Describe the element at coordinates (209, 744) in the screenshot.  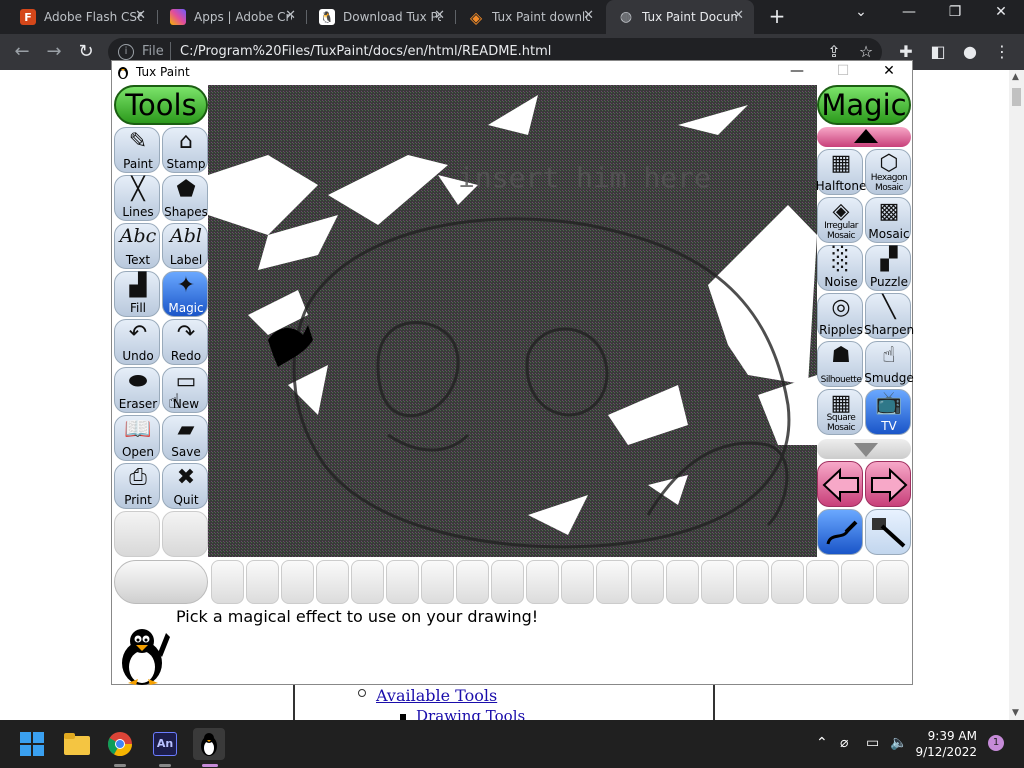
I see `tux-paint-taskbar-icon` at that location.